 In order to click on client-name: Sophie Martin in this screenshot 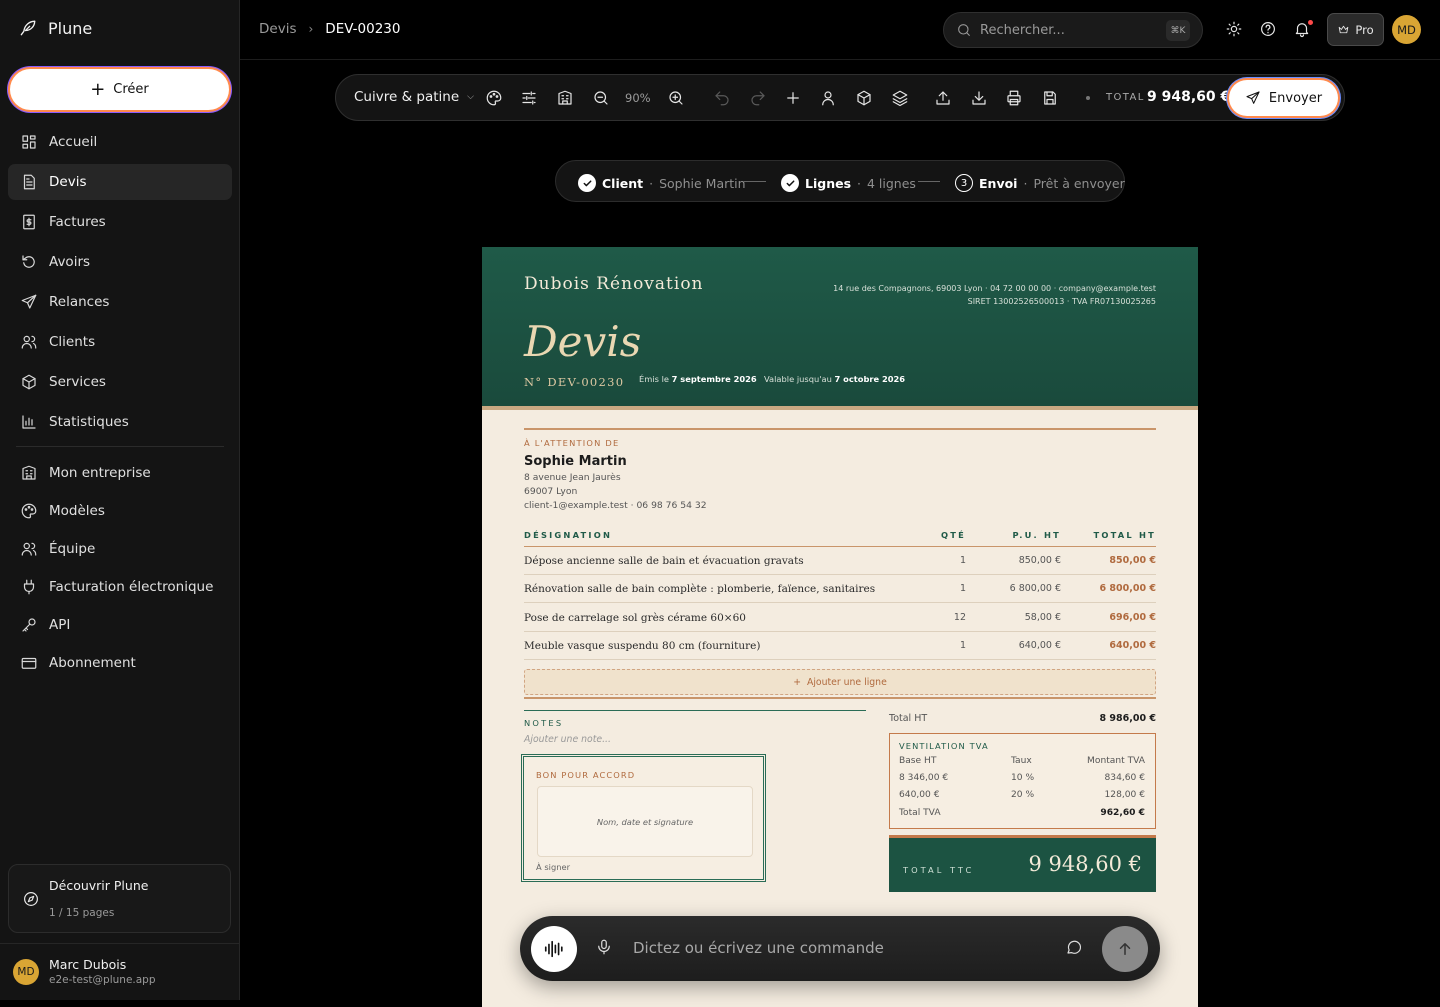, I will do `click(575, 461)`.